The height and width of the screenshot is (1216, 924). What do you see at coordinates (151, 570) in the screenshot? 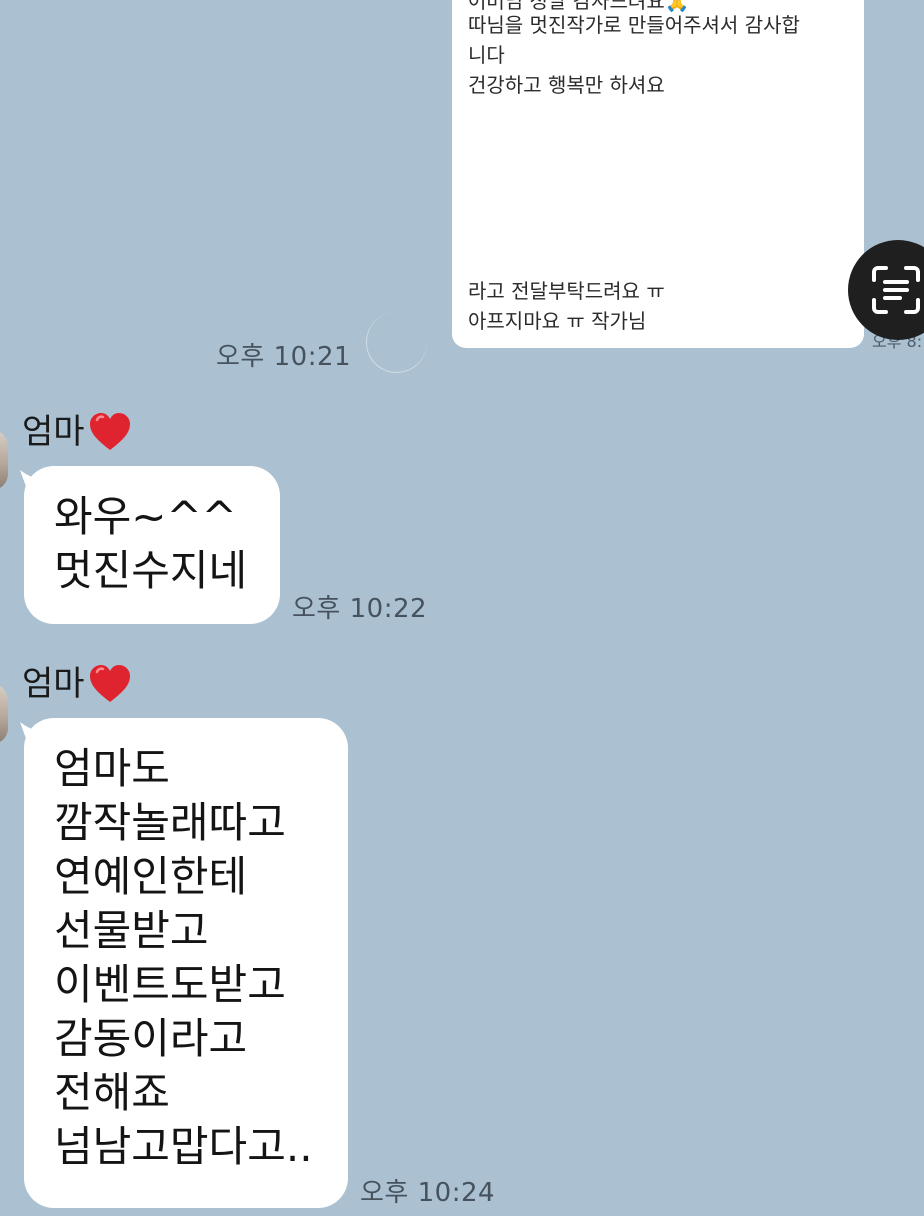
I see `message-text: 멋진수지네` at bounding box center [151, 570].